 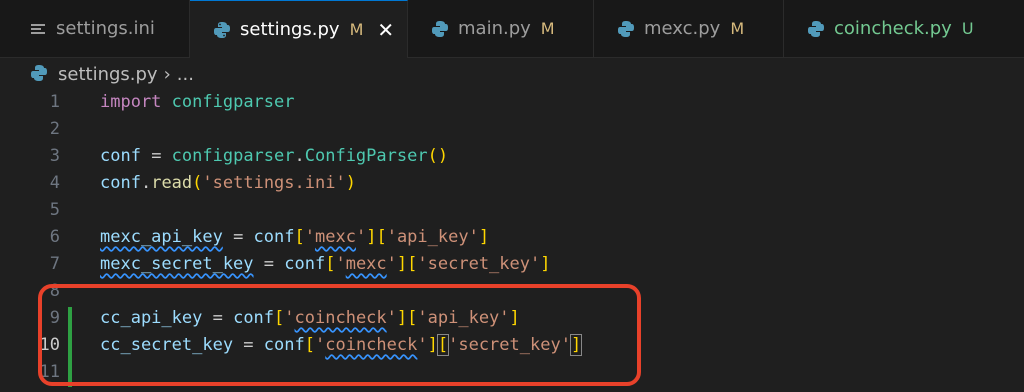 I want to click on untracked-badge: U, so click(x=967, y=28).